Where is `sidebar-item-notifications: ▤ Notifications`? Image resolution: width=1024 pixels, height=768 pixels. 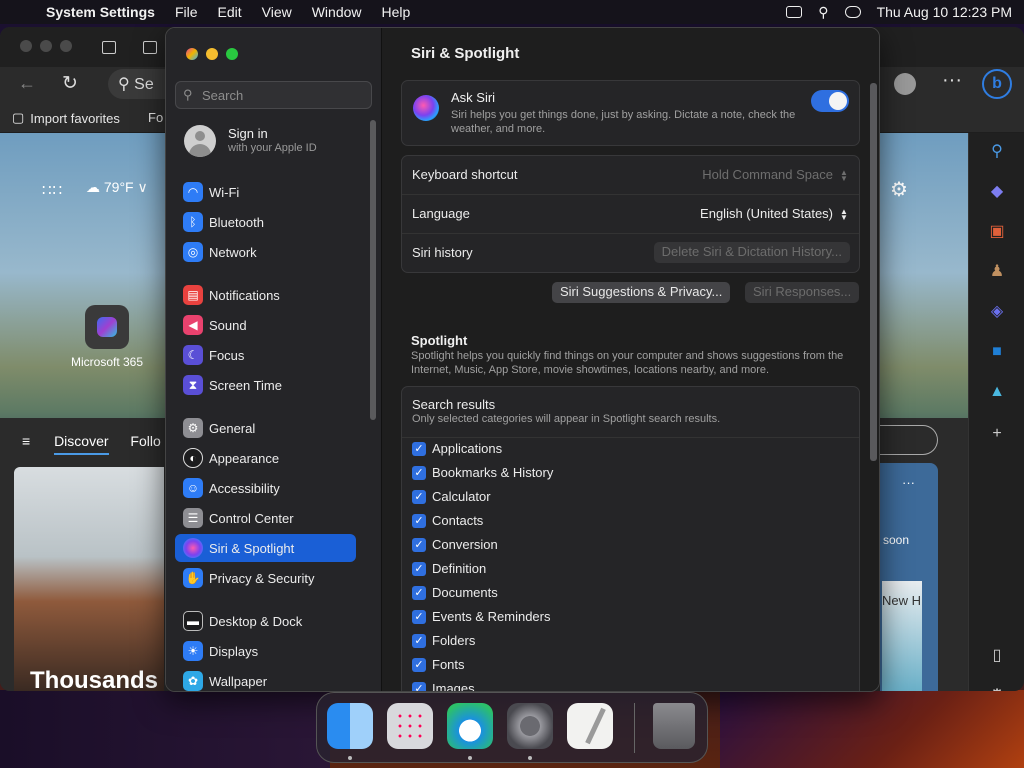
sidebar-item-notifications: ▤ Notifications is located at coordinates (265, 295).